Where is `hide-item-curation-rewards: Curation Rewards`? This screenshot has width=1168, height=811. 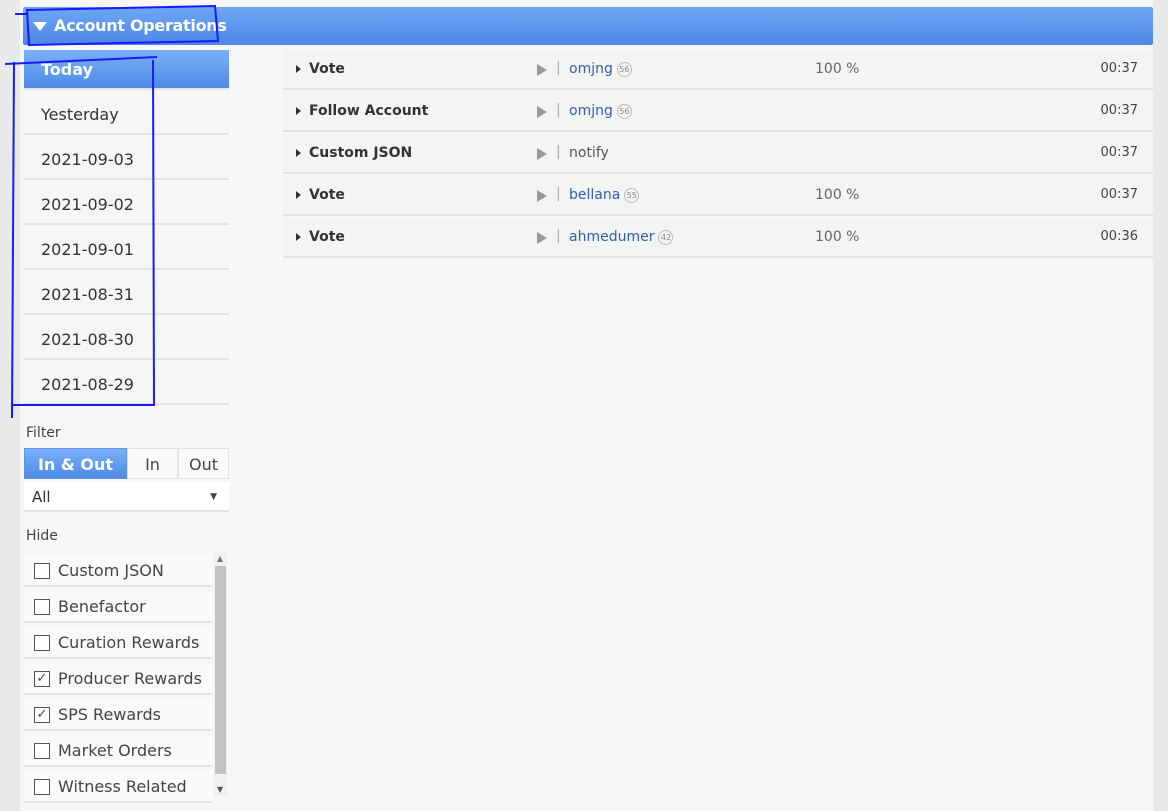
hide-item-curation-rewards: Curation Rewards is located at coordinates (118, 643).